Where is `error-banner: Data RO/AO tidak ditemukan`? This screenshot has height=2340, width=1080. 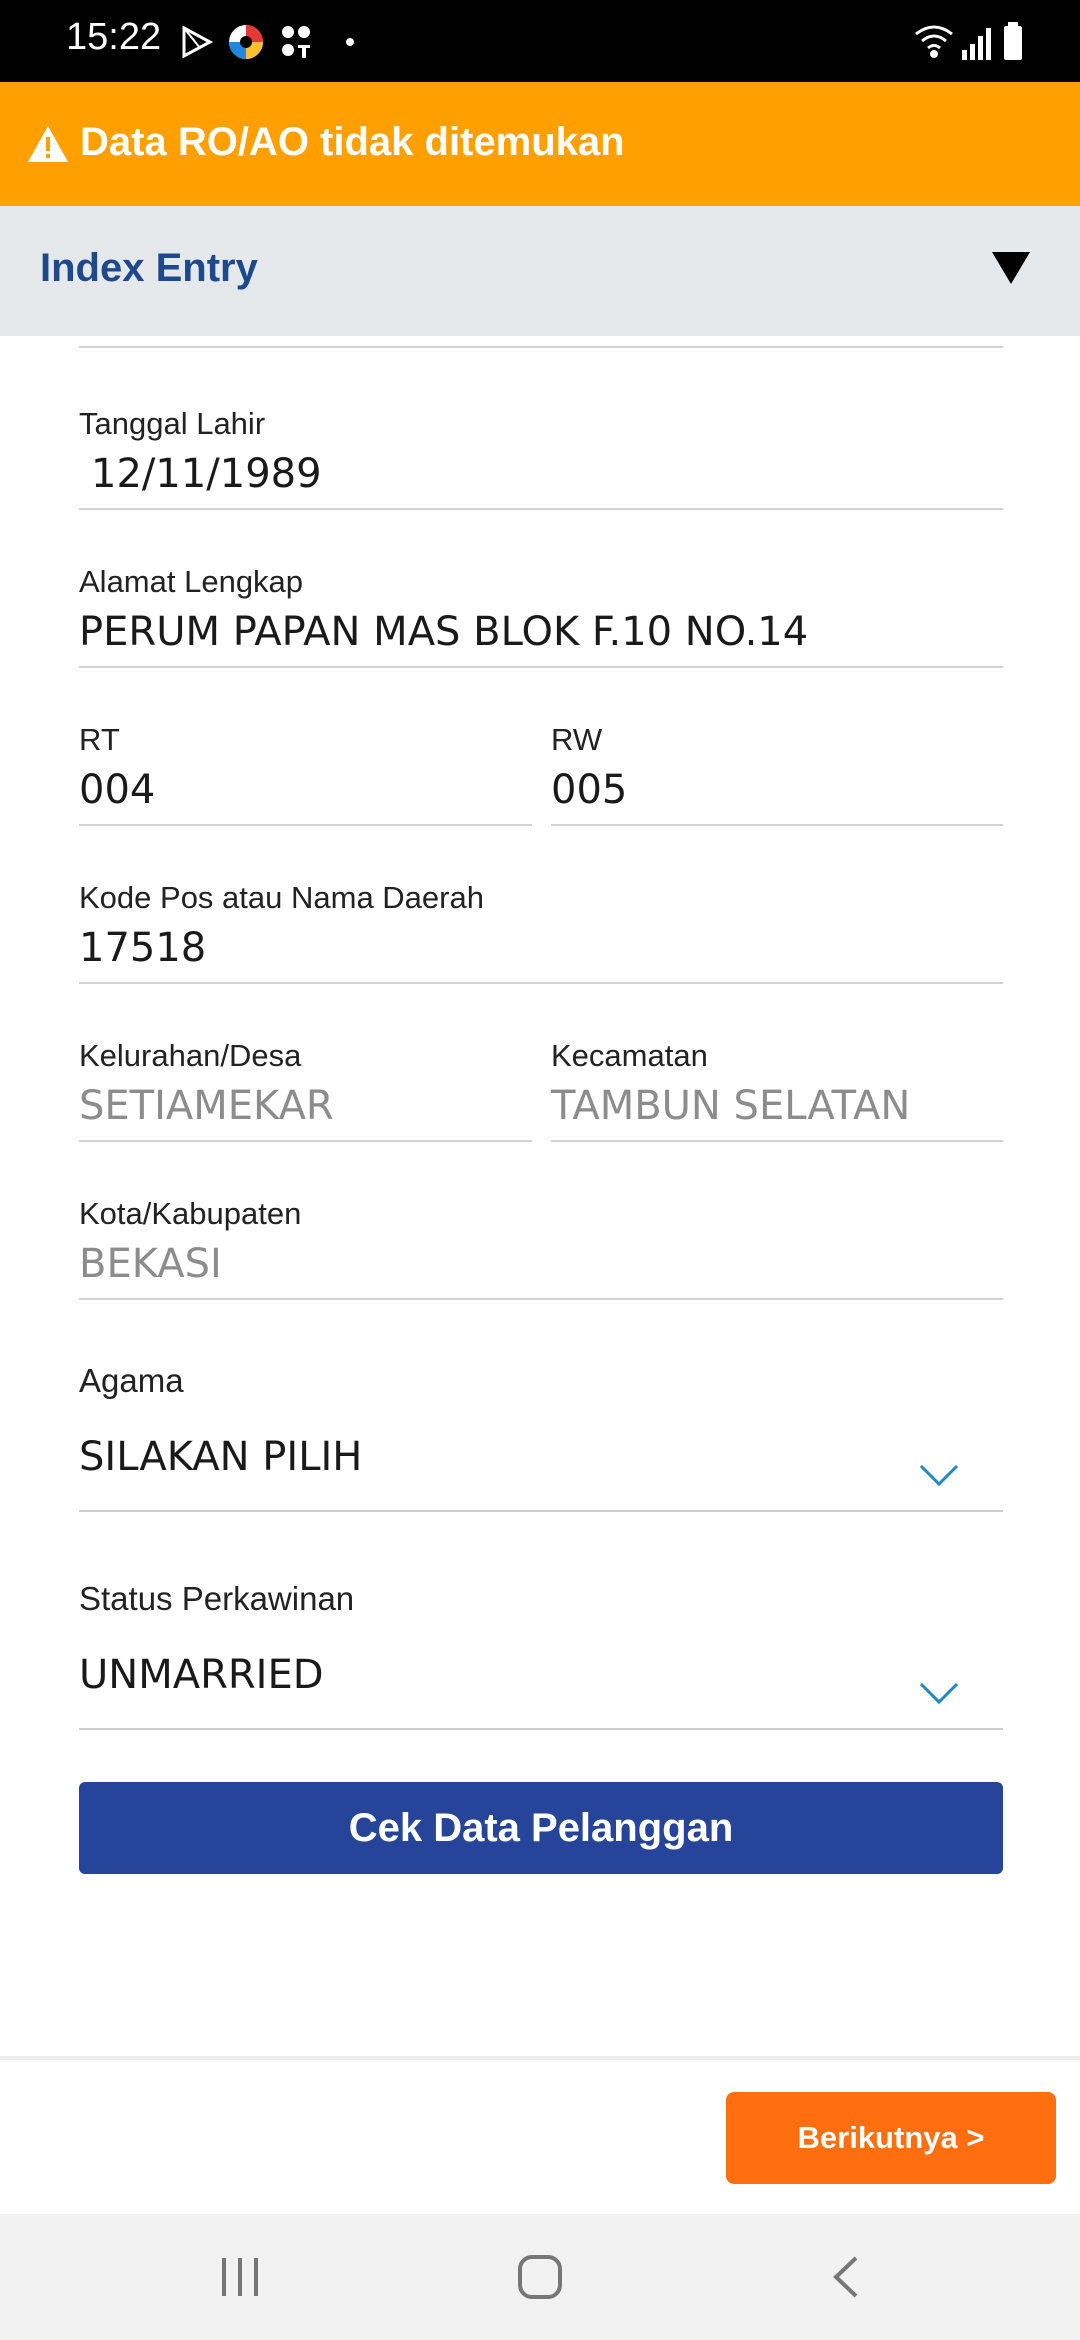
error-banner: Data RO/AO tidak ditemukan is located at coordinates (540, 144).